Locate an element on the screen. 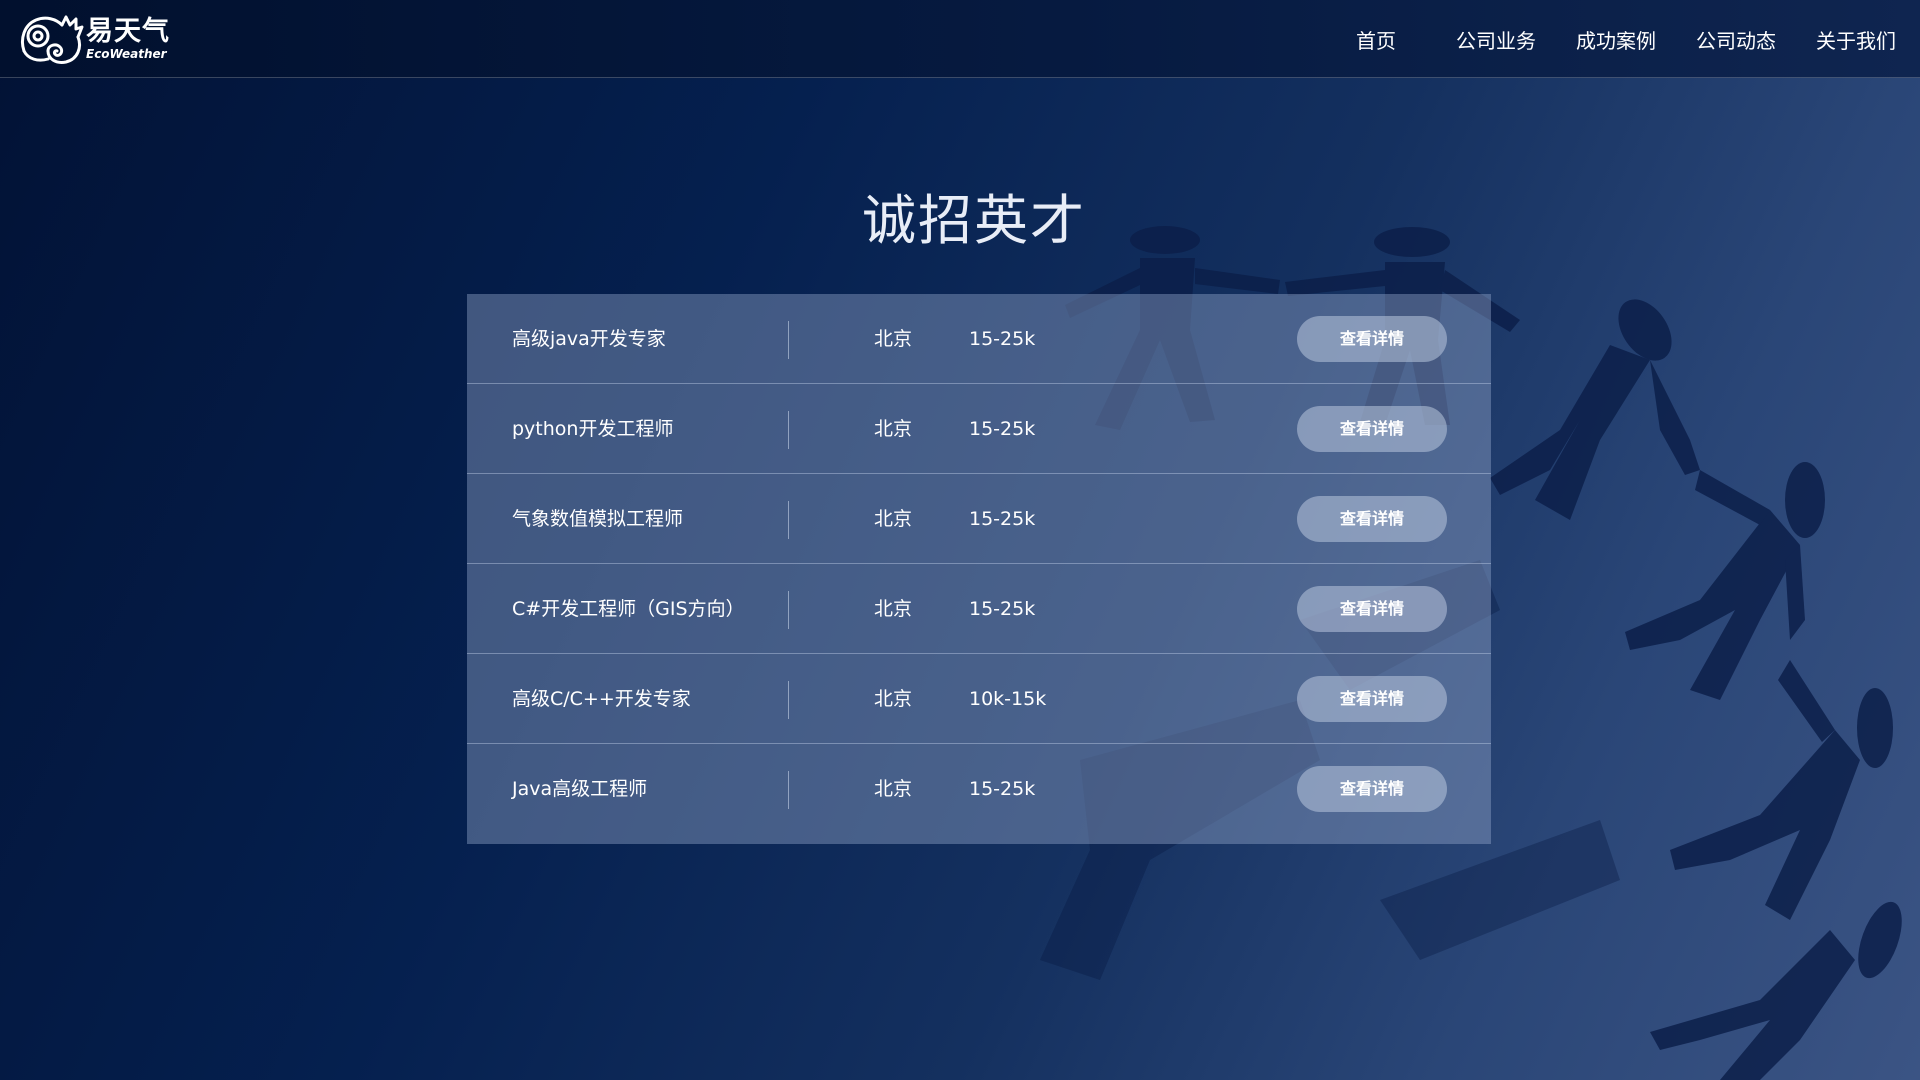 The image size is (1920, 1080). logo-name-cn: 易天气 is located at coordinates (128, 31).